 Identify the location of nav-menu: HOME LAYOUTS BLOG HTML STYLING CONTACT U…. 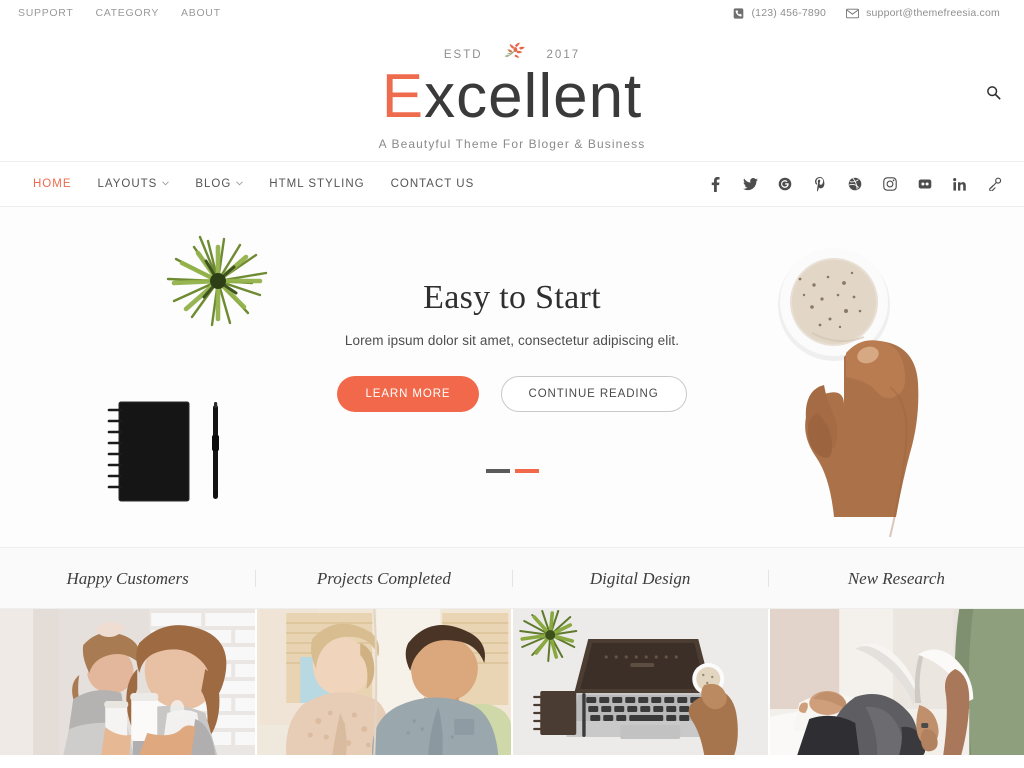
(253, 184).